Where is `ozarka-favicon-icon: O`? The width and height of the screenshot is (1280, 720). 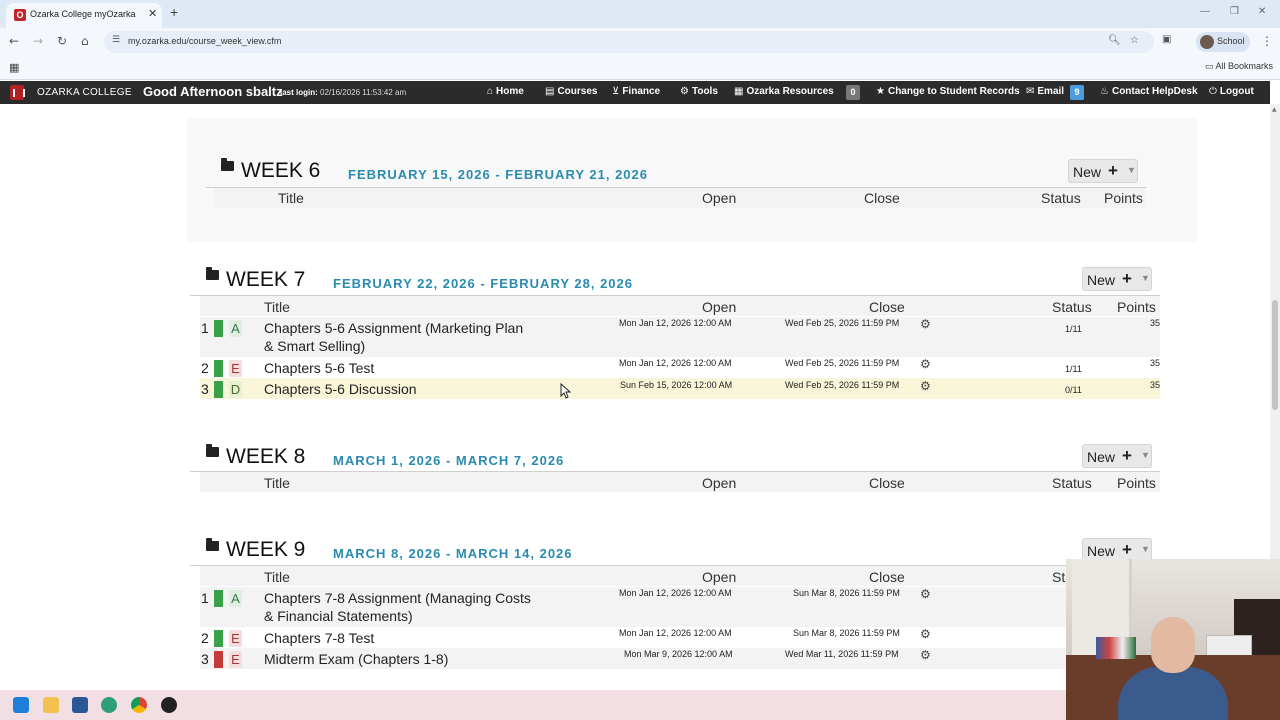
ozarka-favicon-icon: O is located at coordinates (20, 15).